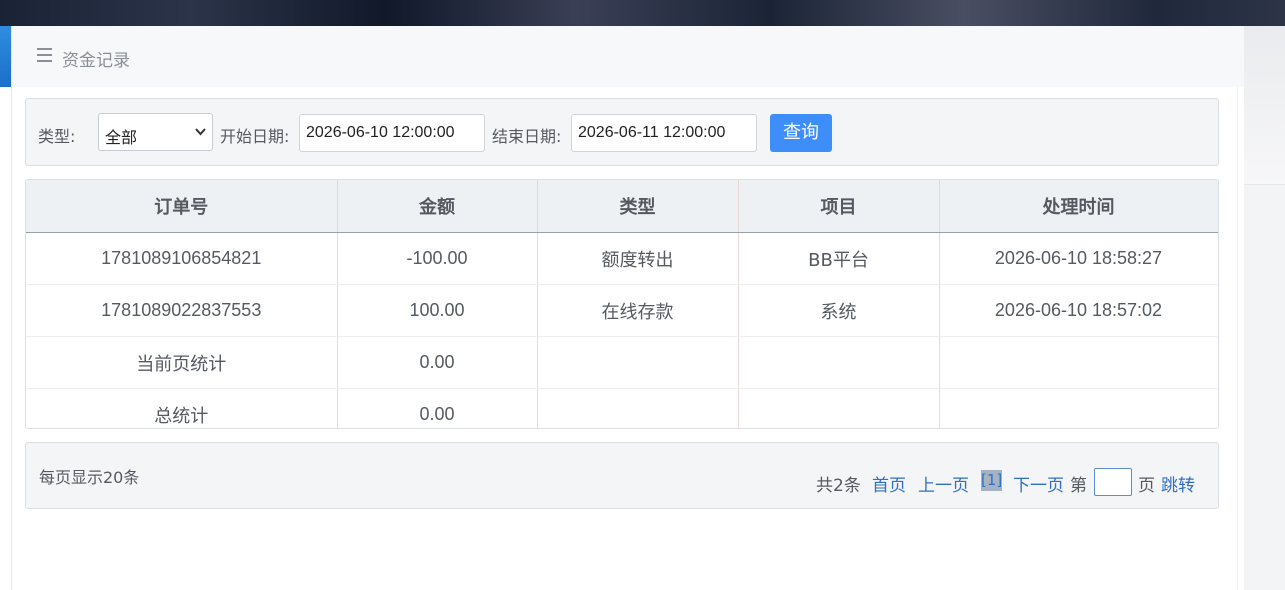 This screenshot has width=1285, height=590. I want to click on type-cell: 额度转出, so click(638, 258).